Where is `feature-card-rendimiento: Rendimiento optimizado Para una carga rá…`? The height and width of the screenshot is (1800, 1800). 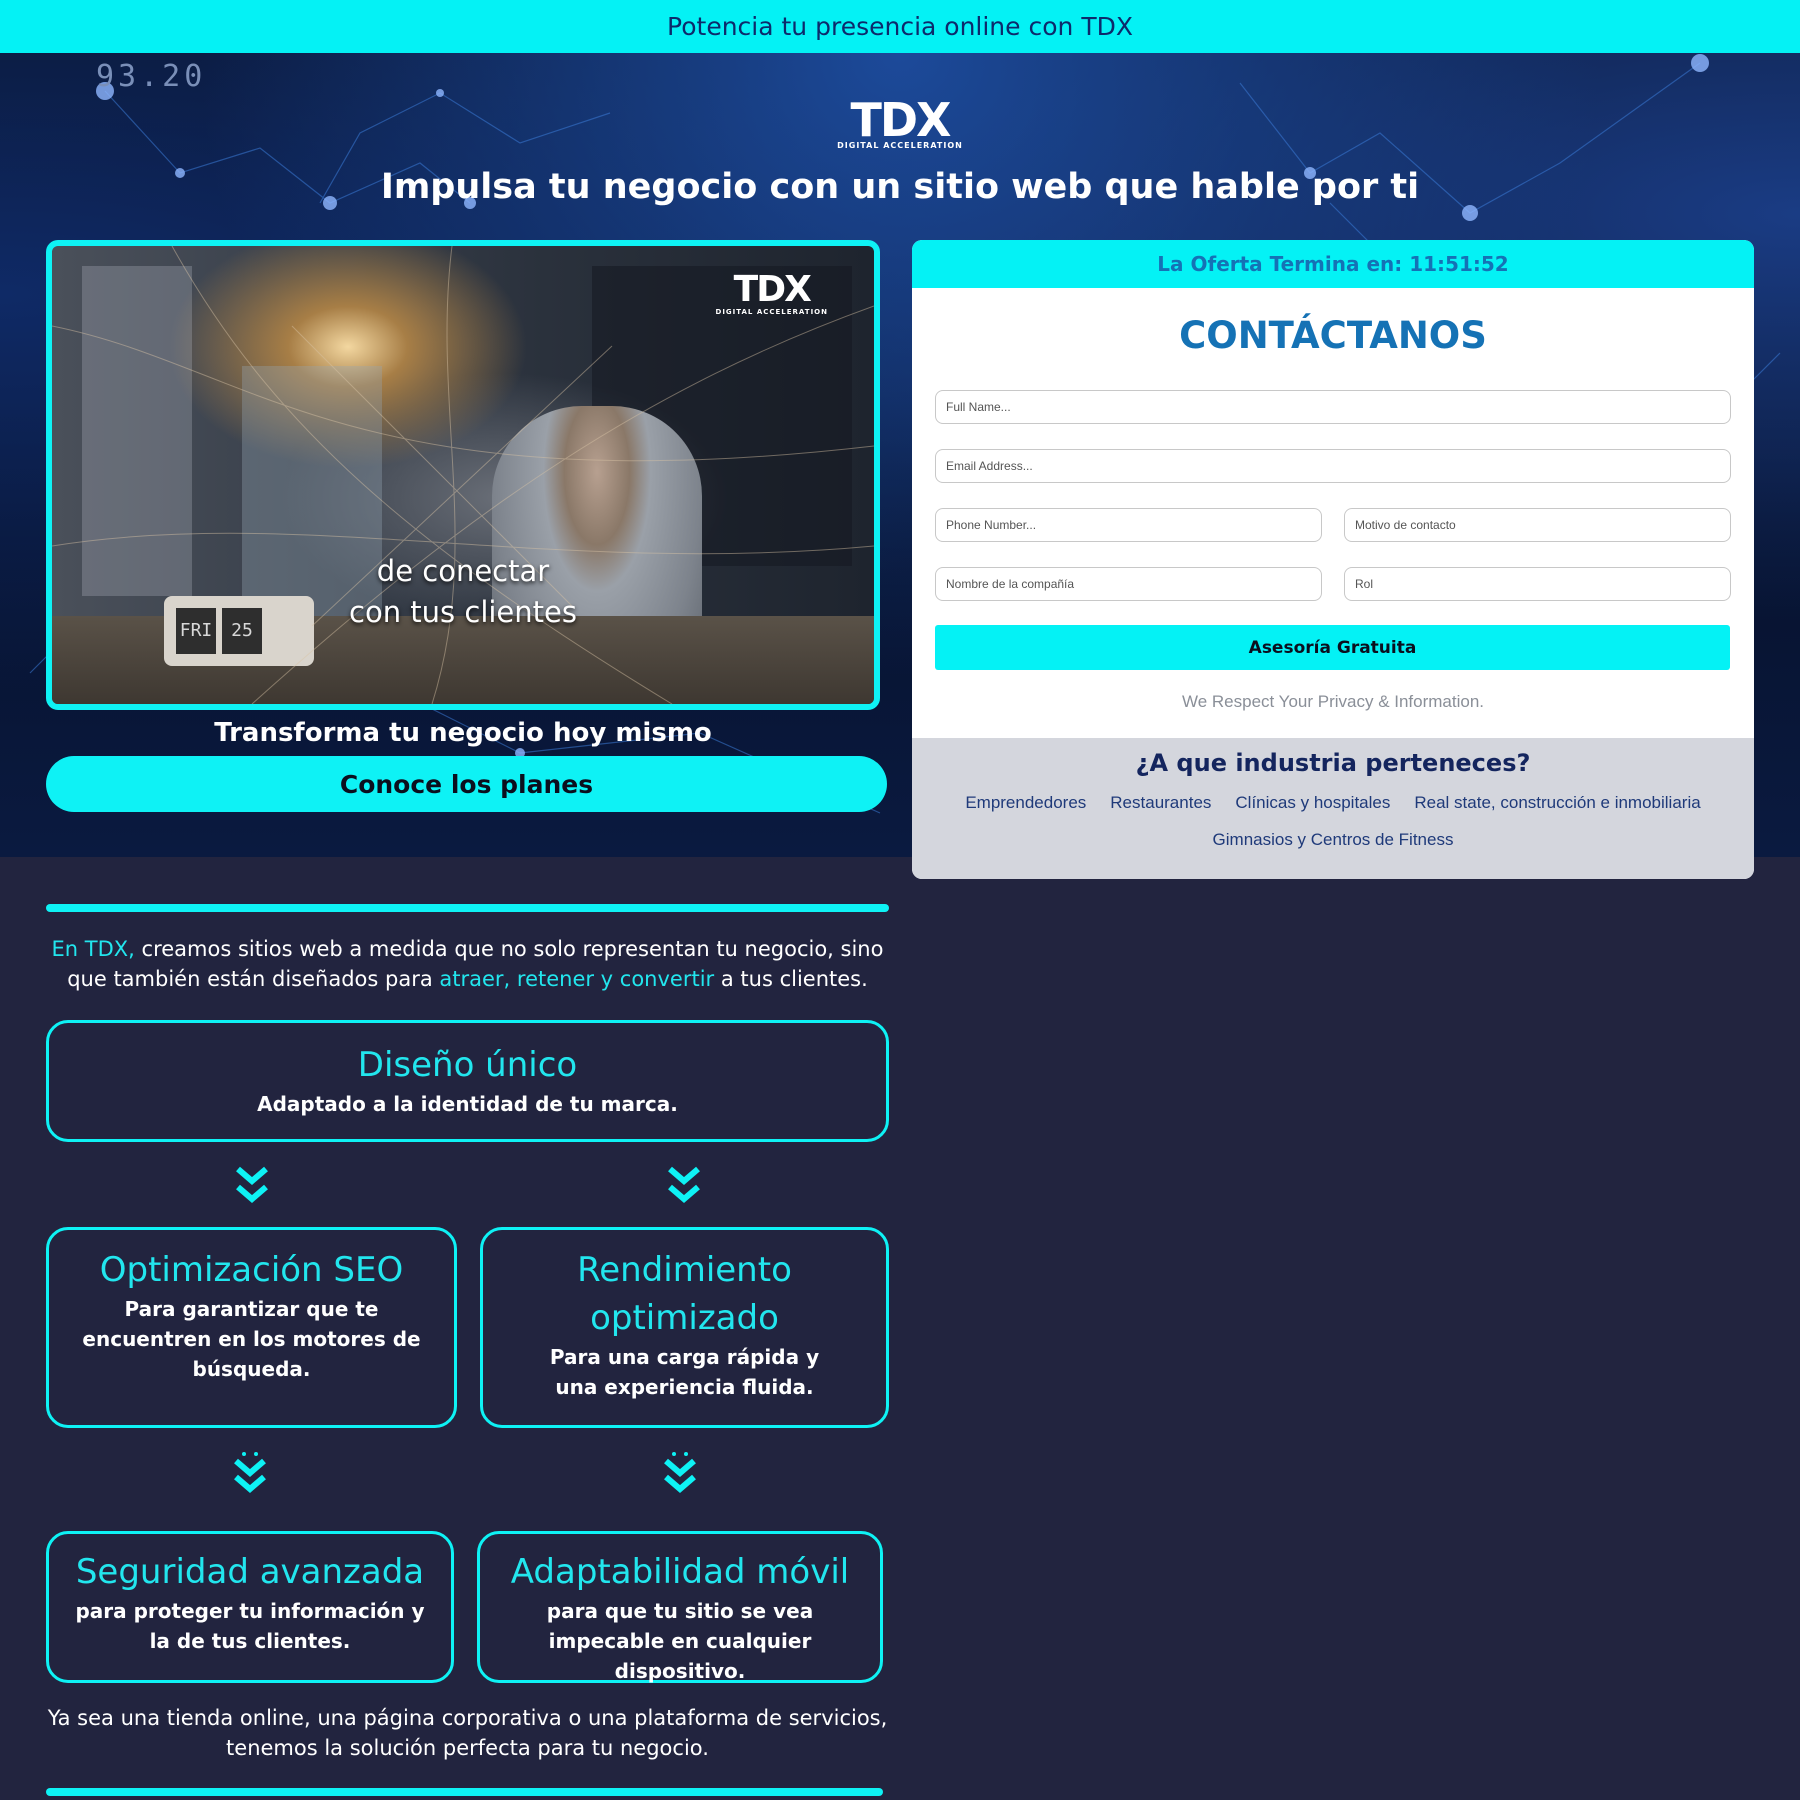 feature-card-rendimiento: Rendimiento optimizado Para una carga rá… is located at coordinates (684, 1327).